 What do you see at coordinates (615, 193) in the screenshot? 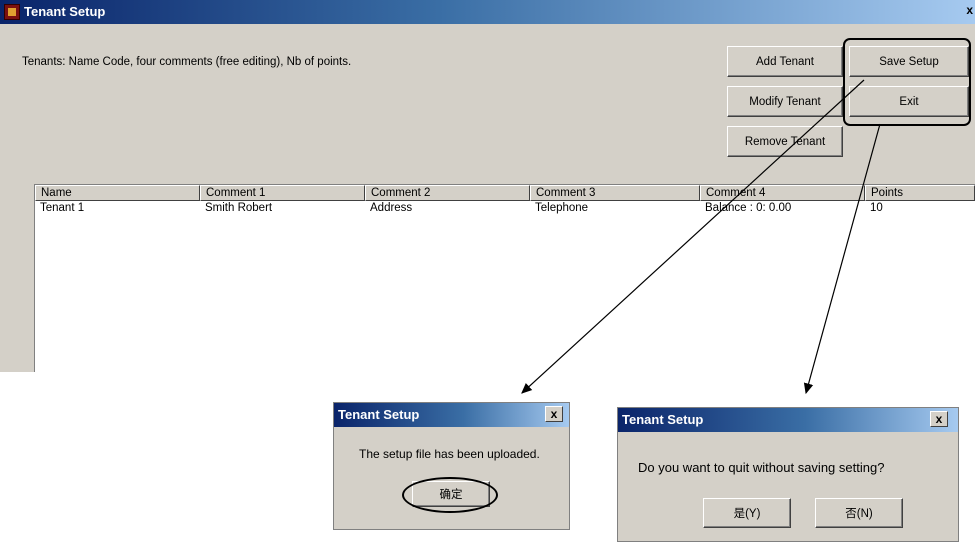
I see `column-header-comment3: Comment 3` at bounding box center [615, 193].